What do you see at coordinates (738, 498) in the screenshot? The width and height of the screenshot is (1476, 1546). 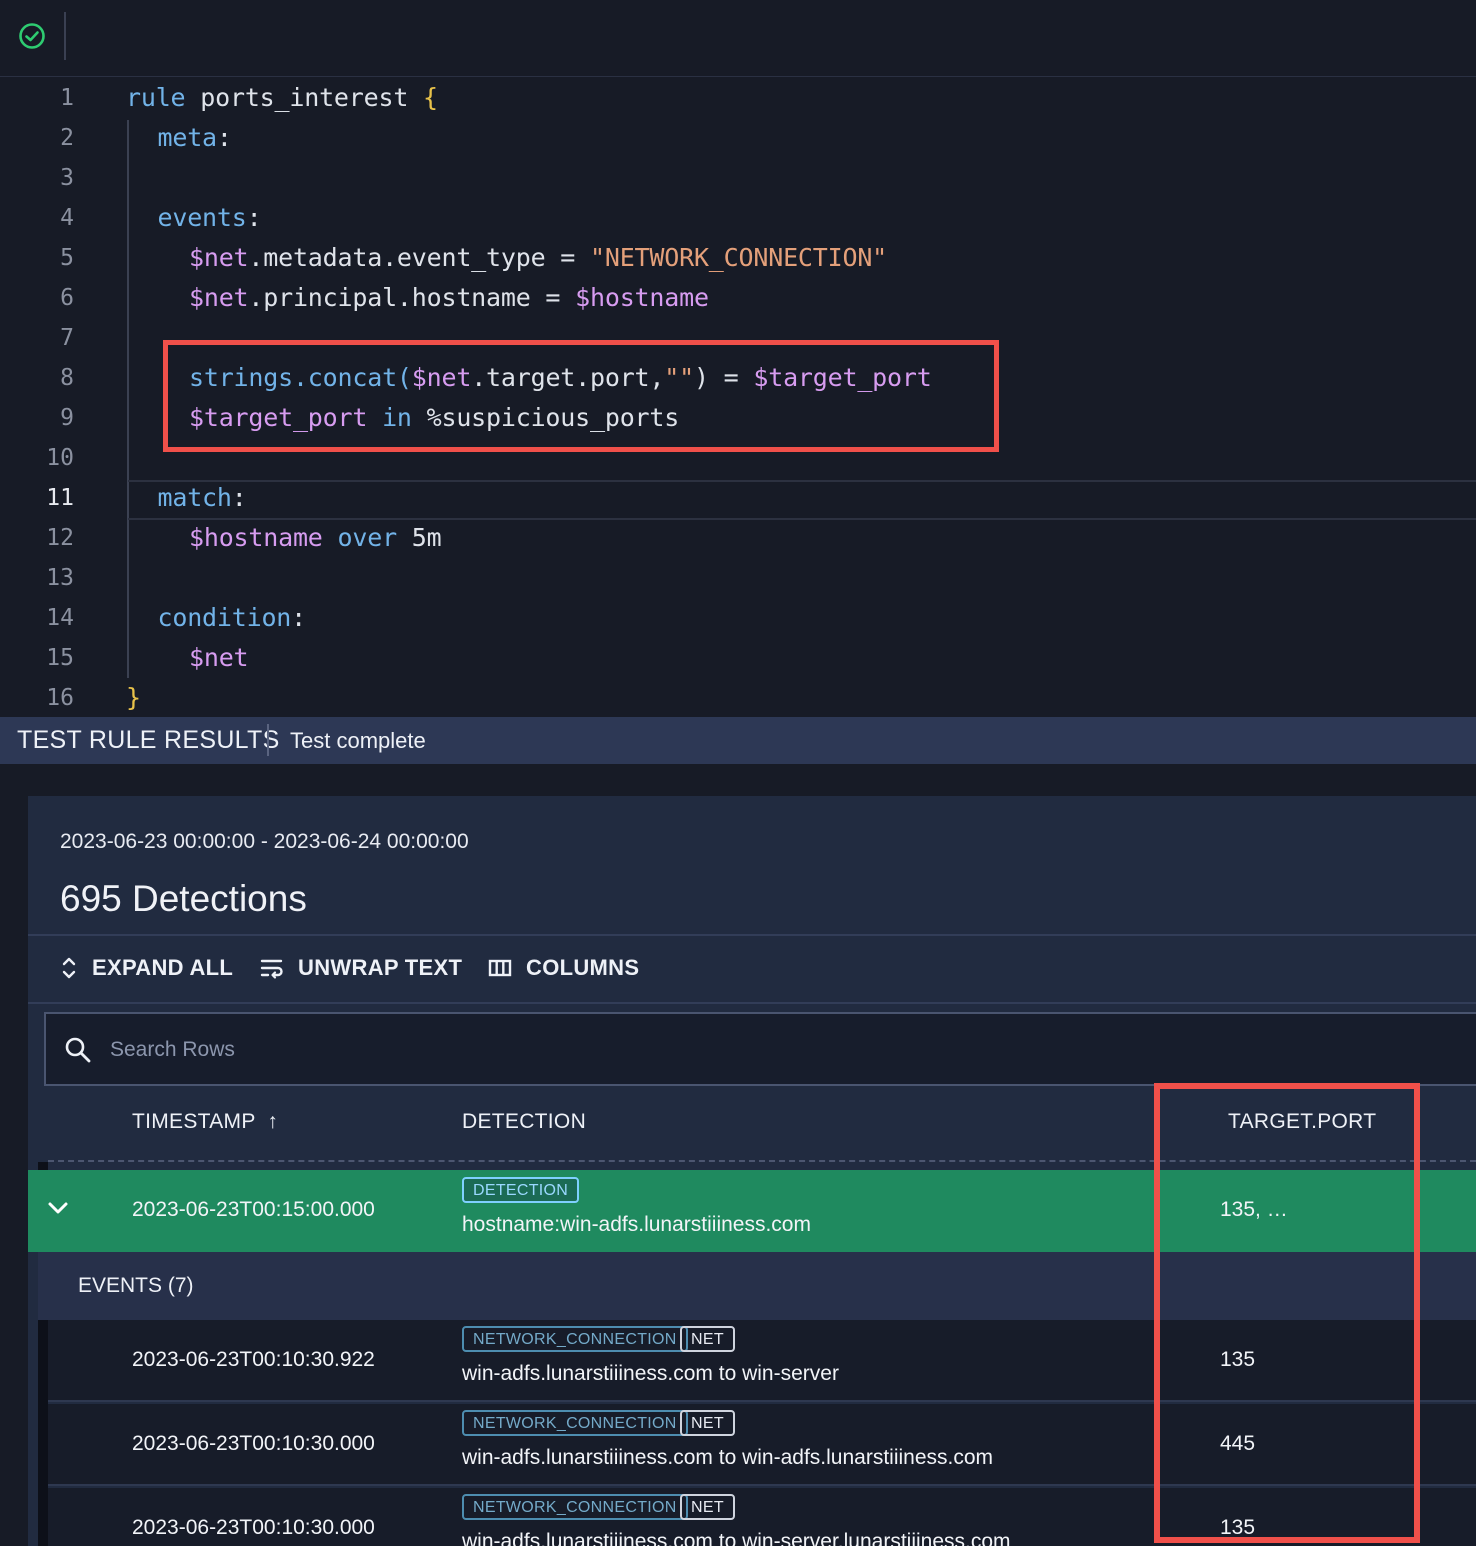 I see `code-line: 11 match:` at bounding box center [738, 498].